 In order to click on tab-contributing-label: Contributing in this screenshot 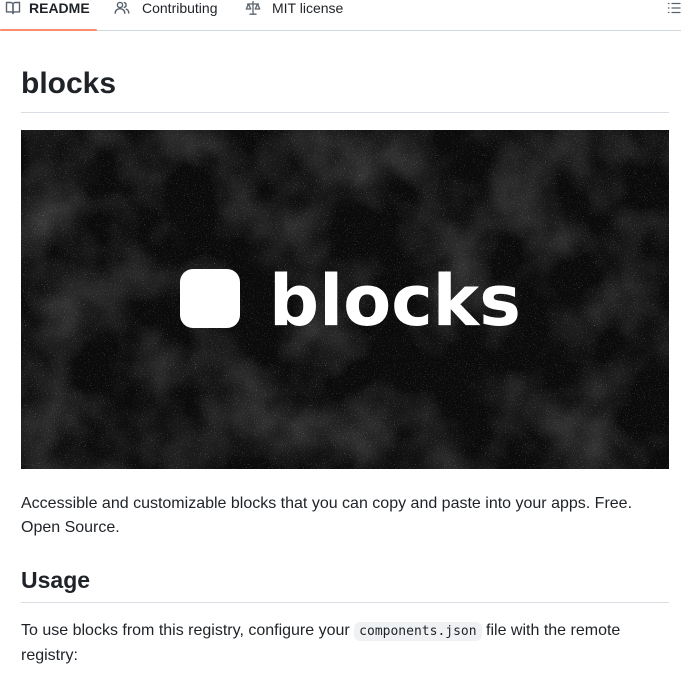, I will do `click(180, 8)`.